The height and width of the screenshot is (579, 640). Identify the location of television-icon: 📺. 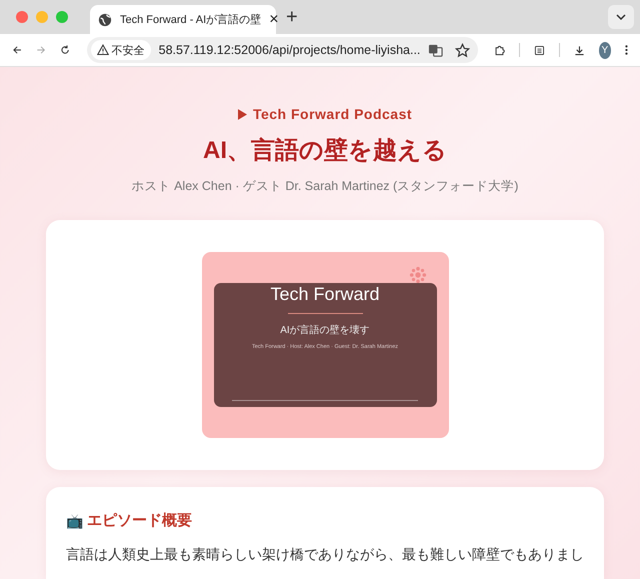
(74, 520).